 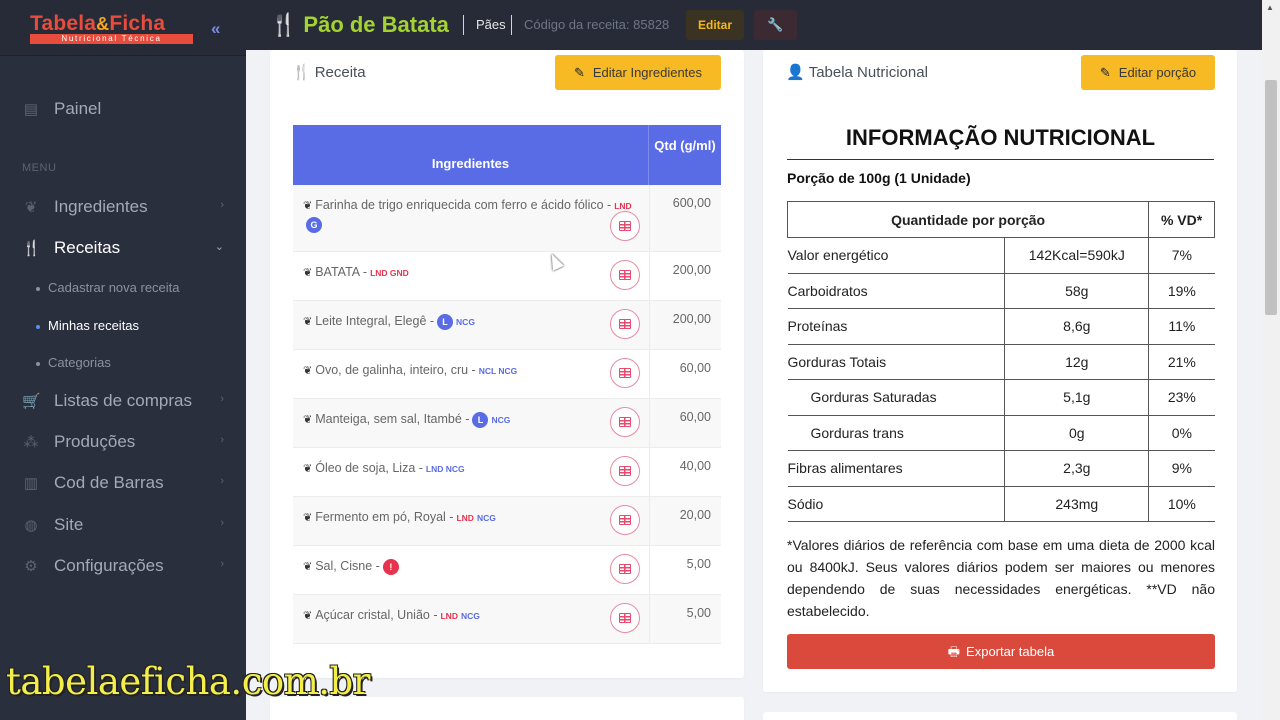 I want to click on wrench-icon: 🔧, so click(x=775, y=24).